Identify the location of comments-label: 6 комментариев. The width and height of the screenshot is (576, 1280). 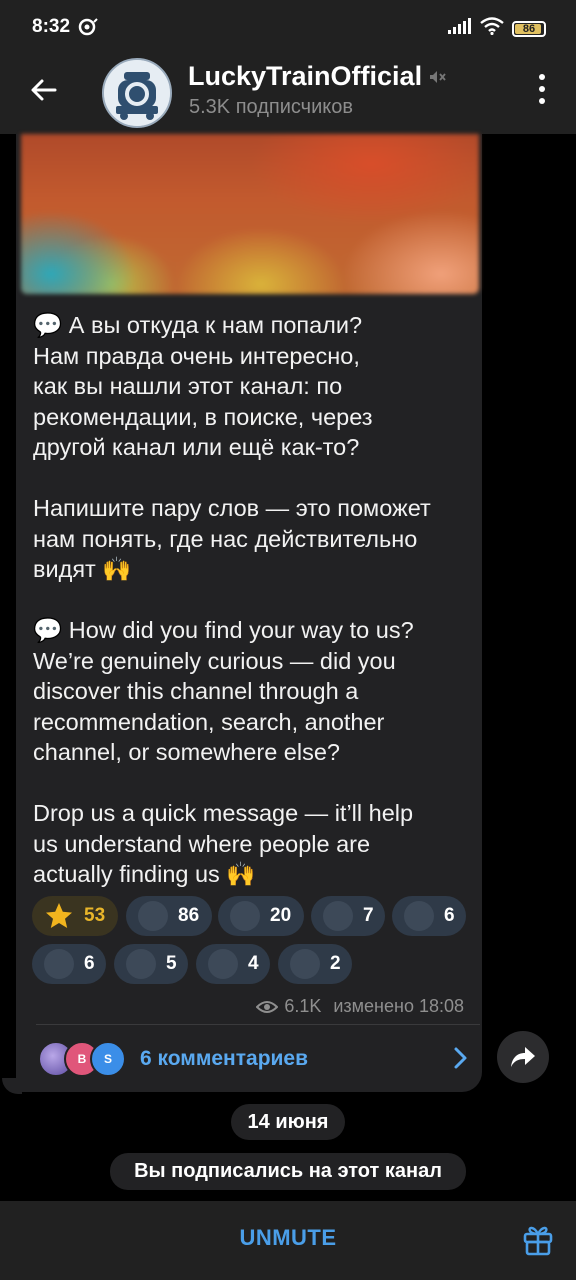
(224, 1058).